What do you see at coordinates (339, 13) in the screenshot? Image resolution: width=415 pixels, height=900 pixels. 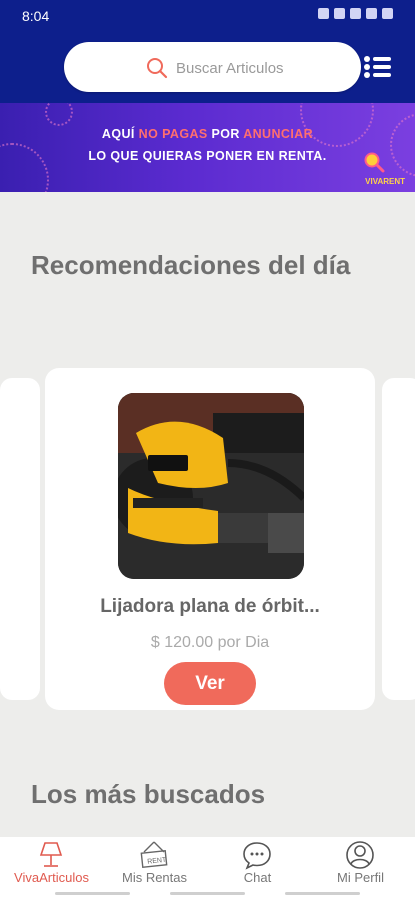 I see `mute-icon` at bounding box center [339, 13].